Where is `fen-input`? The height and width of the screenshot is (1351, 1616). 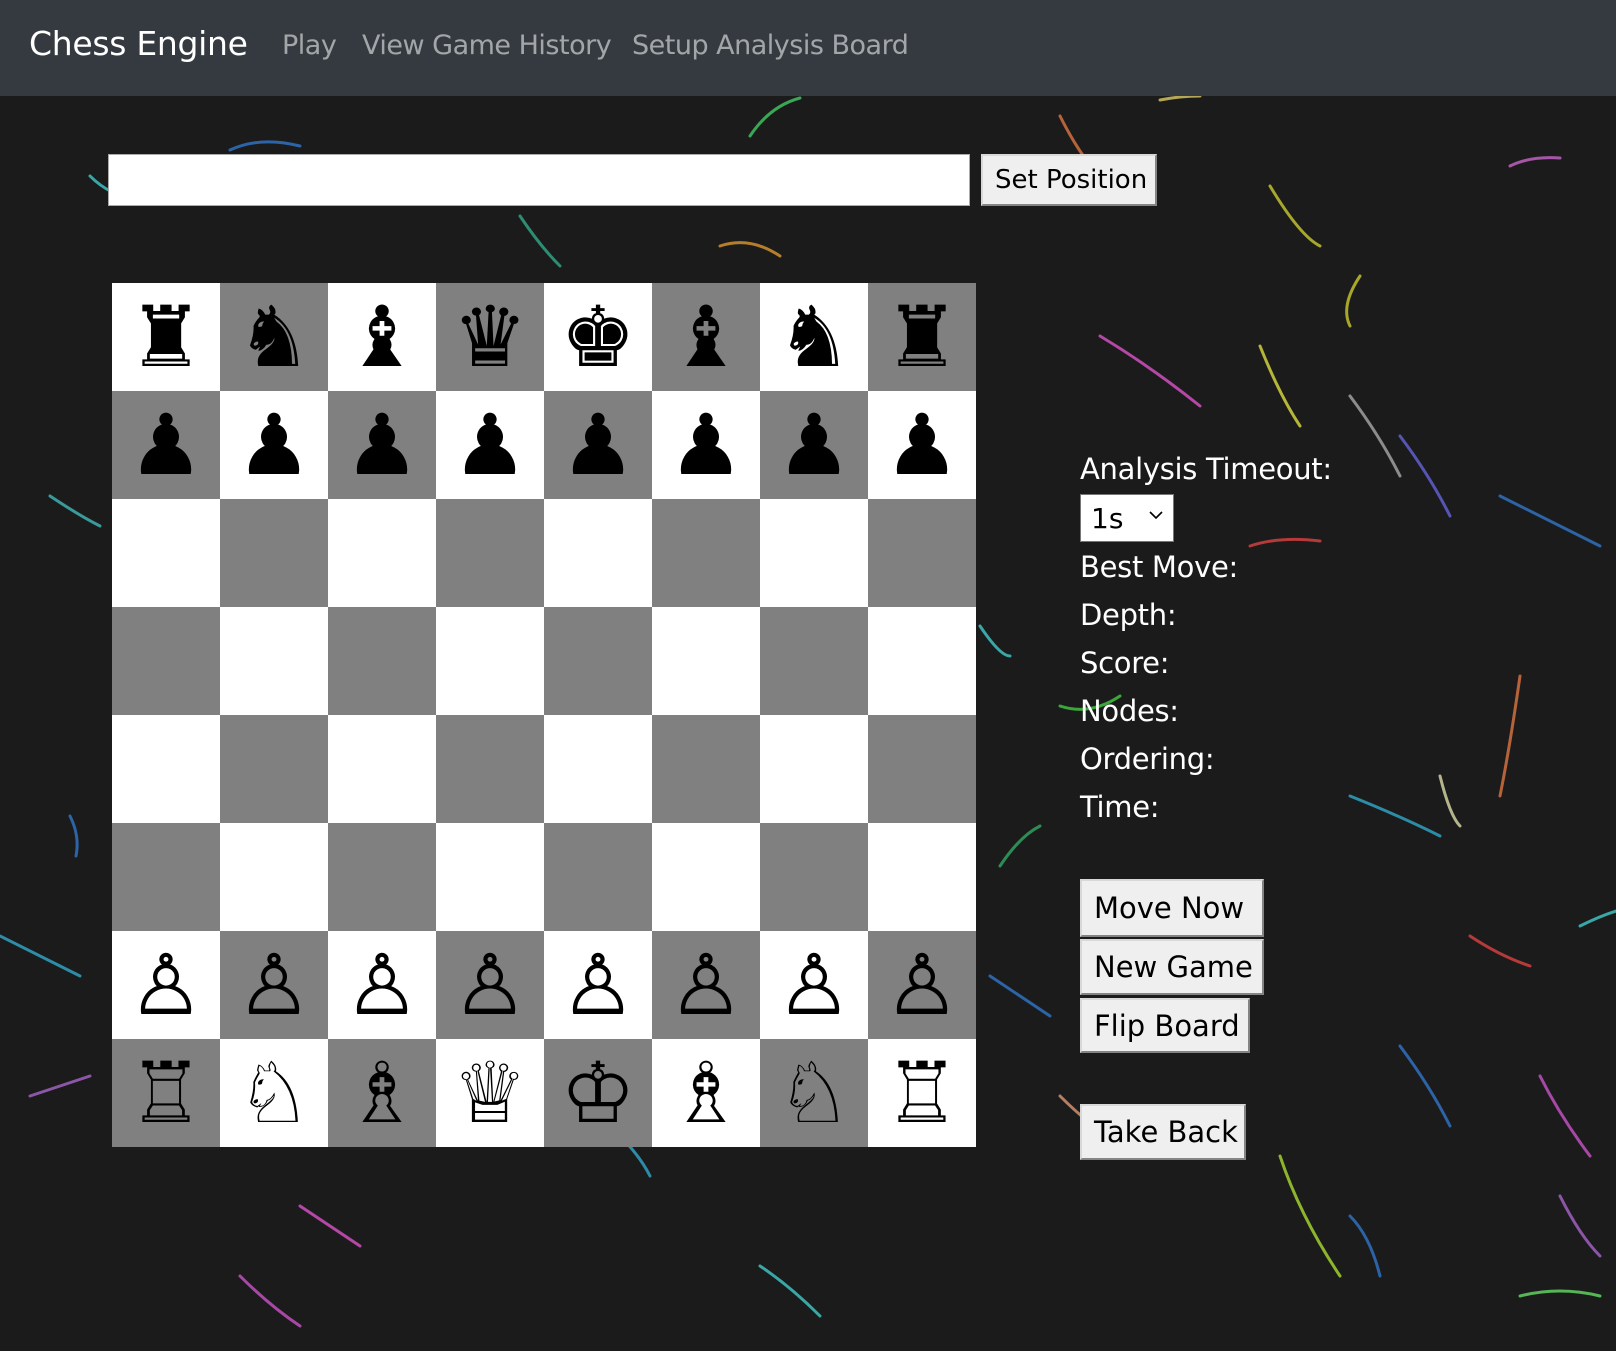
fen-input is located at coordinates (539, 180).